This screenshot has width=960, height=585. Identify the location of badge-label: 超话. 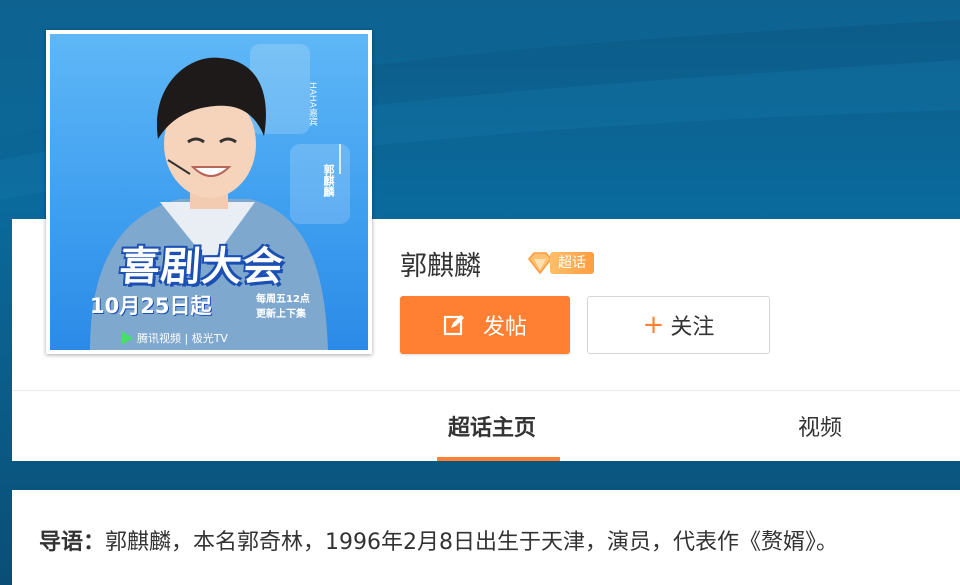
(572, 263).